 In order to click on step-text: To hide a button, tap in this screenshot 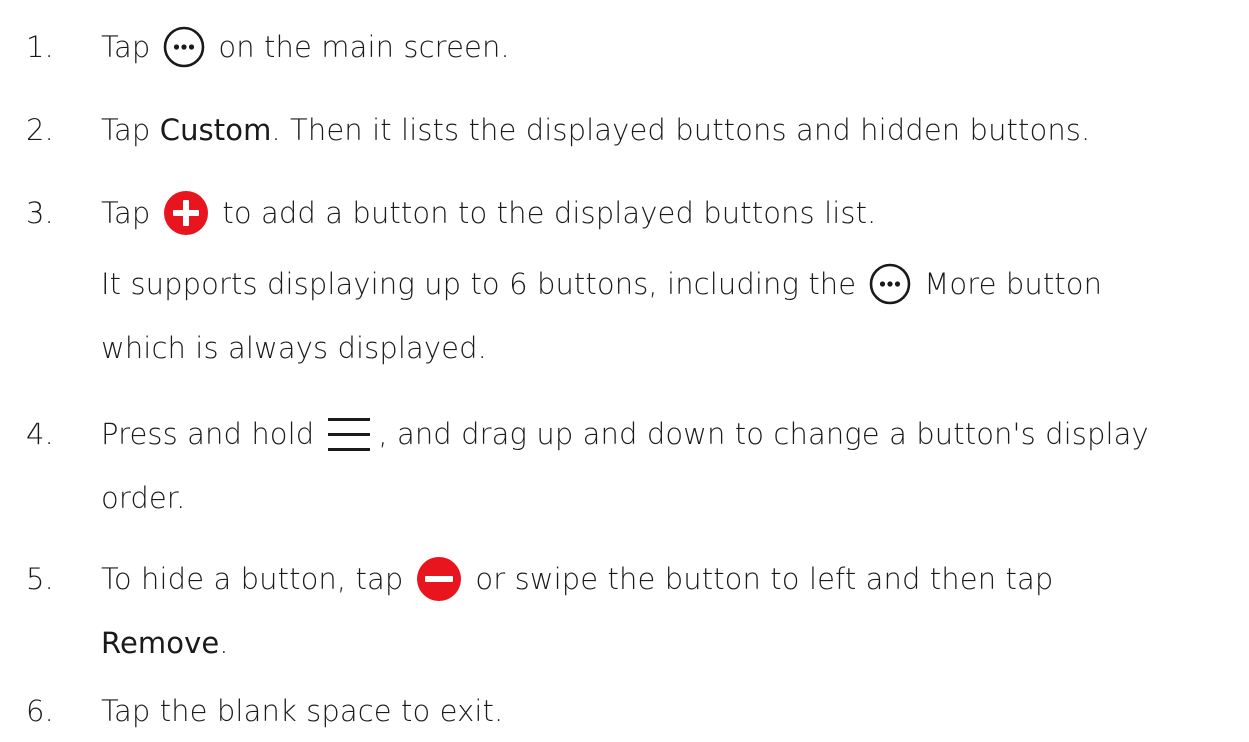, I will do `click(252, 579)`.